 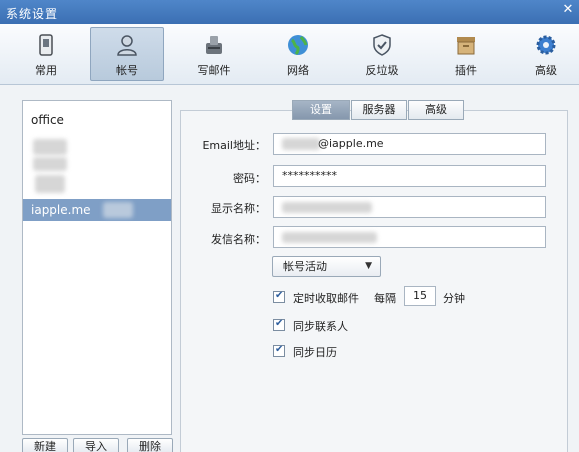 I want to click on chevron-down-icon: ▼, so click(x=368, y=266).